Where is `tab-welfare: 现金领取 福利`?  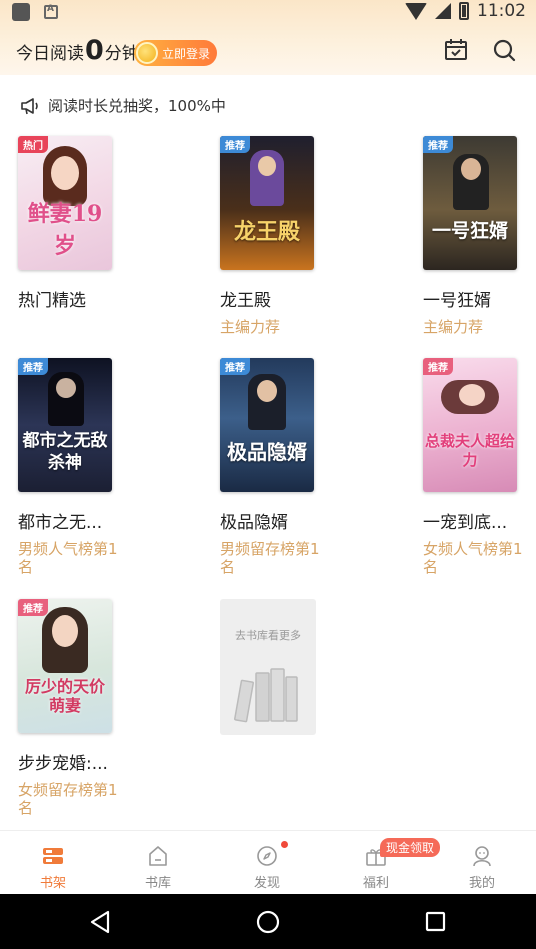
tab-welfare: 现金领取 福利 is located at coordinates (388, 863).